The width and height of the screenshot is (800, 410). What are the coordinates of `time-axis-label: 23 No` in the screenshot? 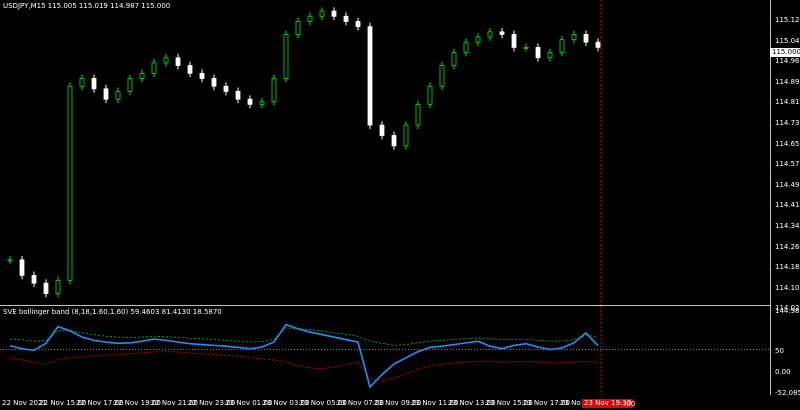 It's located at (570, 403).